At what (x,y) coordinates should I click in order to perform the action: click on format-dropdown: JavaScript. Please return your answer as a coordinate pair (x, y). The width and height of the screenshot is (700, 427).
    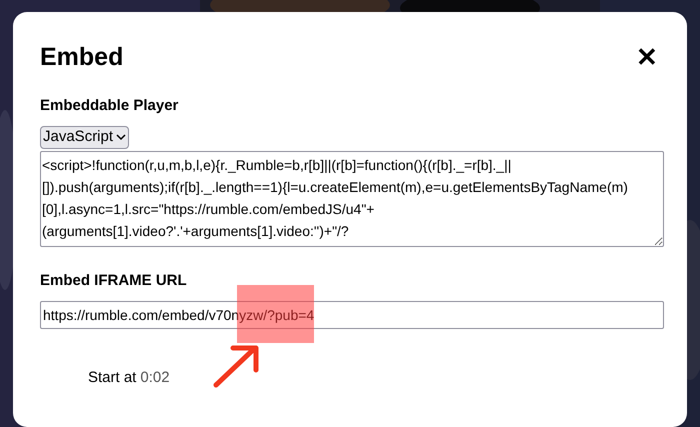
    Looking at the image, I should click on (85, 137).